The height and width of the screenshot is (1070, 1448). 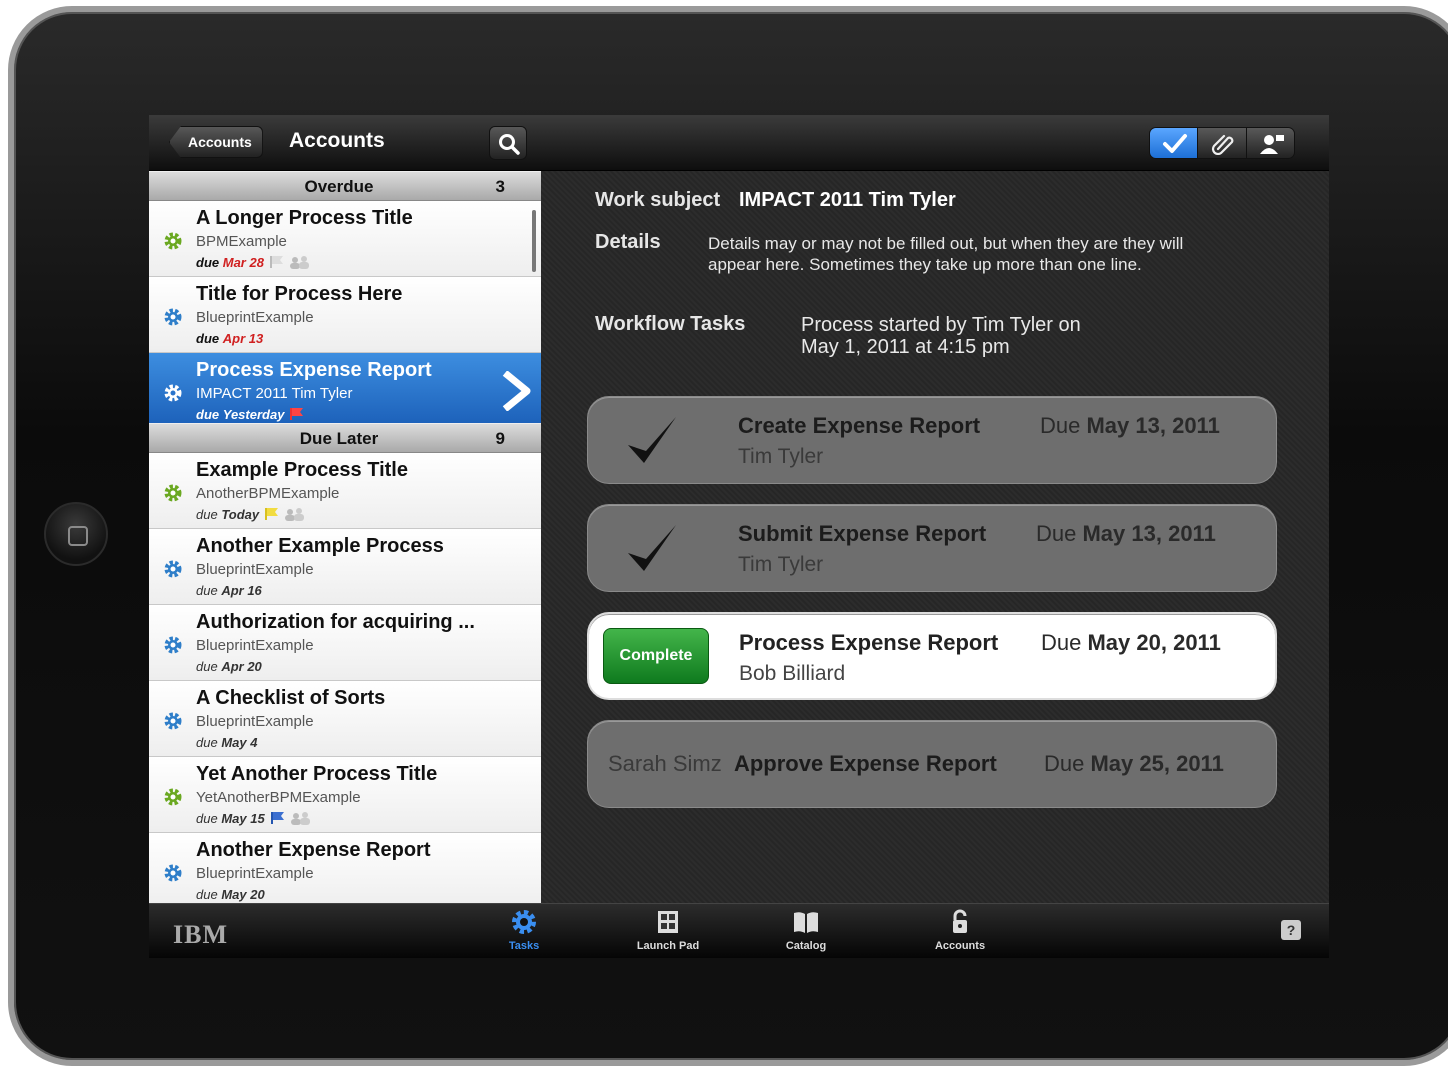 I want to click on home-square-icon, so click(x=78, y=536).